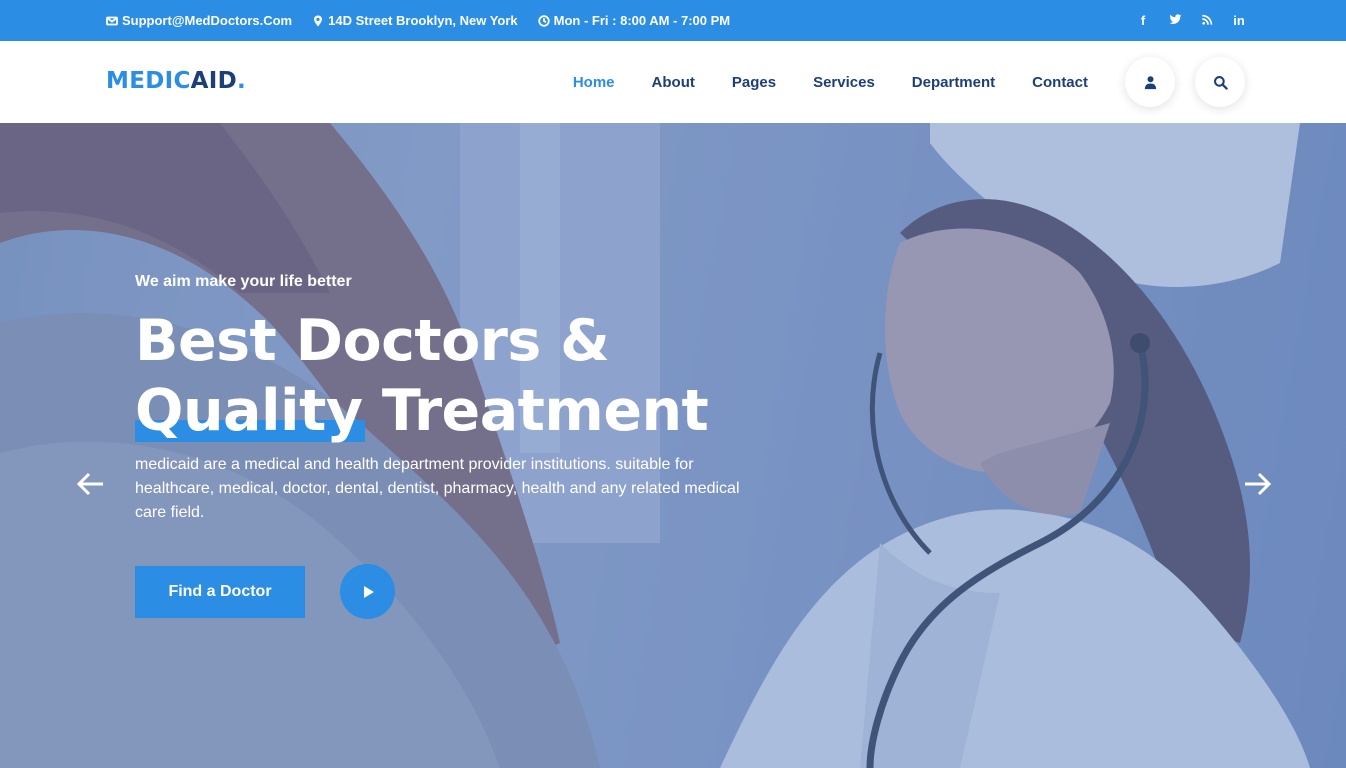  I want to click on twitter-icon, so click(1175, 21).